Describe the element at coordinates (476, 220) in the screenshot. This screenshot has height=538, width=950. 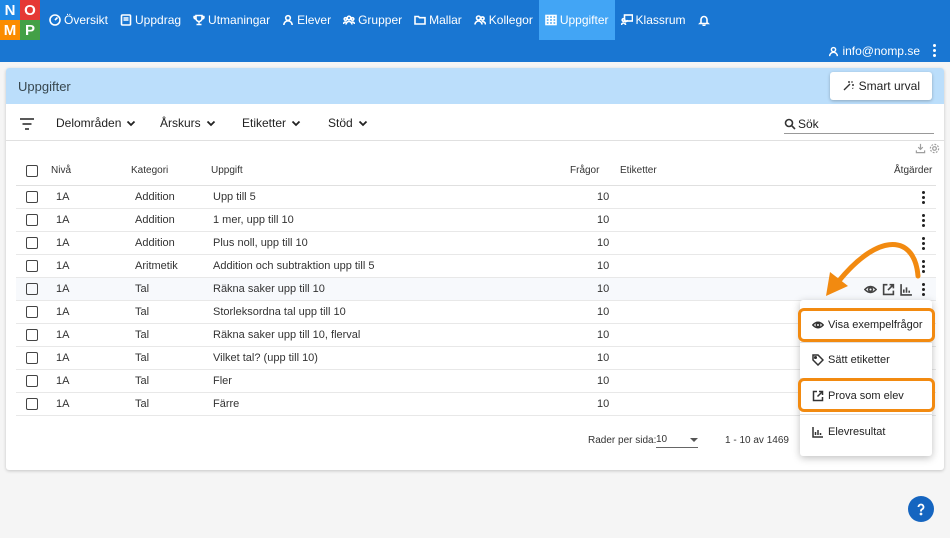
I see `table-row: 1A Addition 1 mer, upp till 10 10` at that location.